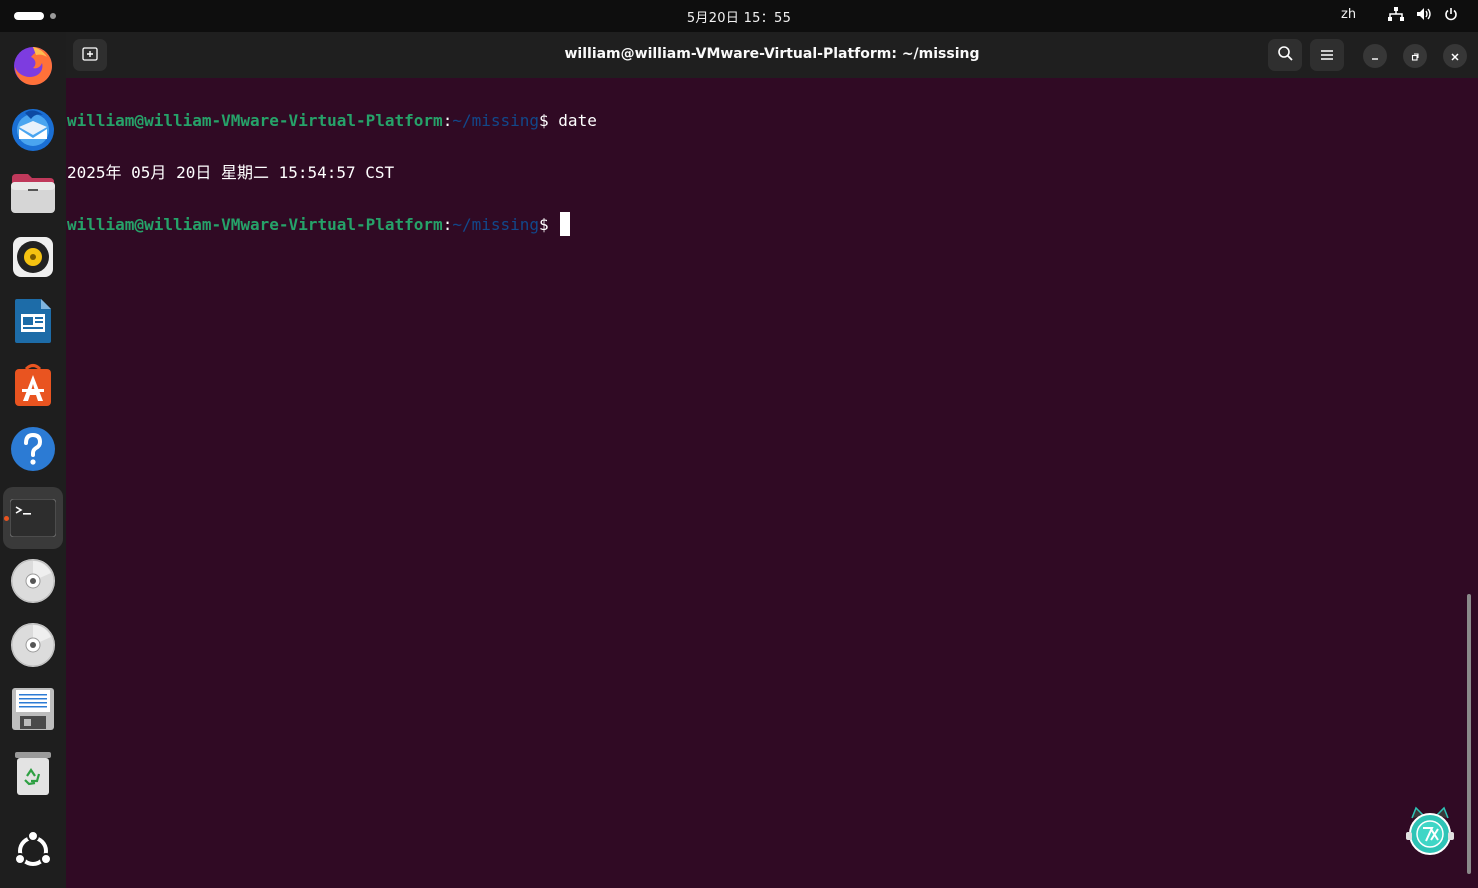 The height and width of the screenshot is (888, 1478). I want to click on dock-floppy, so click(33, 709).